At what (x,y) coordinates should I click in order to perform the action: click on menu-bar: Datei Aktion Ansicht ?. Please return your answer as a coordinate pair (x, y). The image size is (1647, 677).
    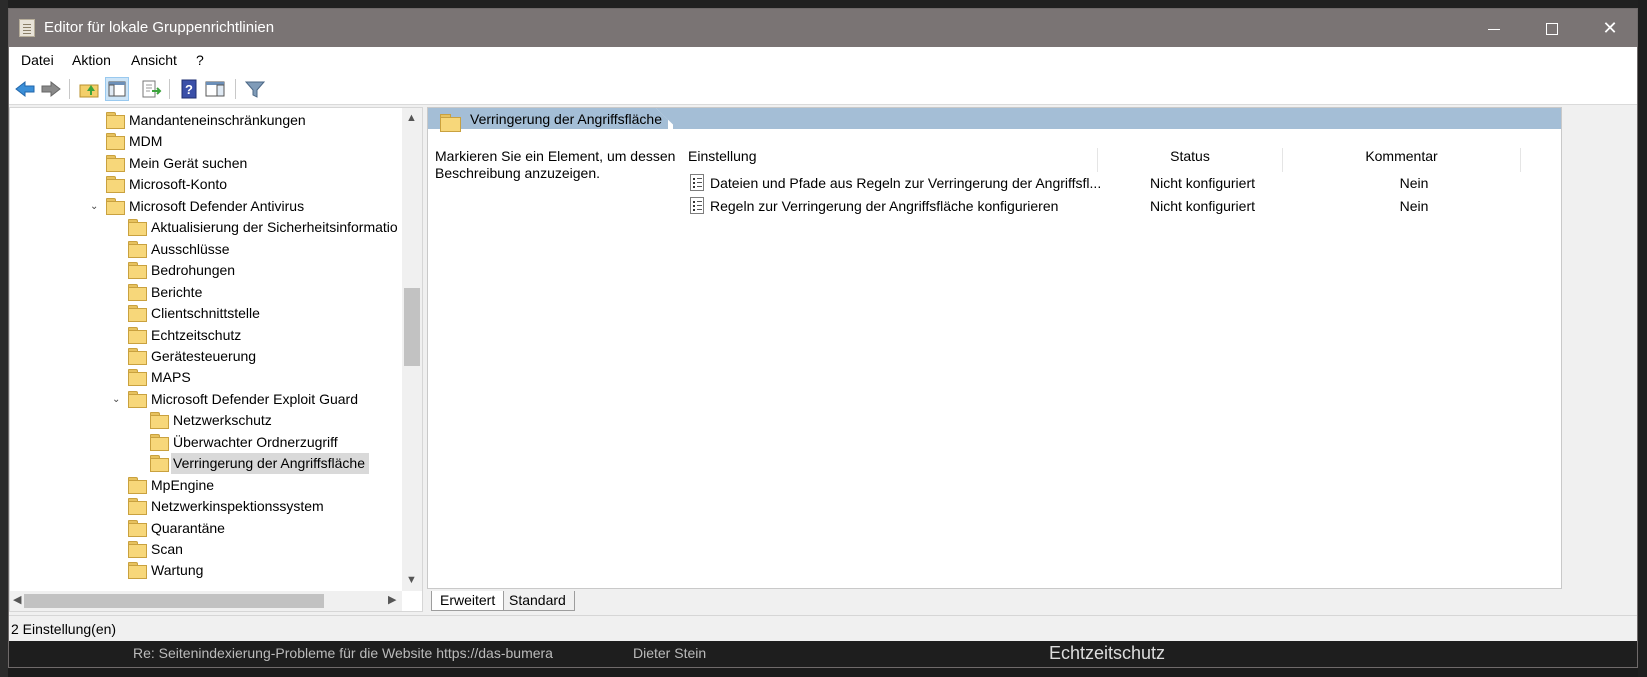
    Looking at the image, I should click on (823, 60).